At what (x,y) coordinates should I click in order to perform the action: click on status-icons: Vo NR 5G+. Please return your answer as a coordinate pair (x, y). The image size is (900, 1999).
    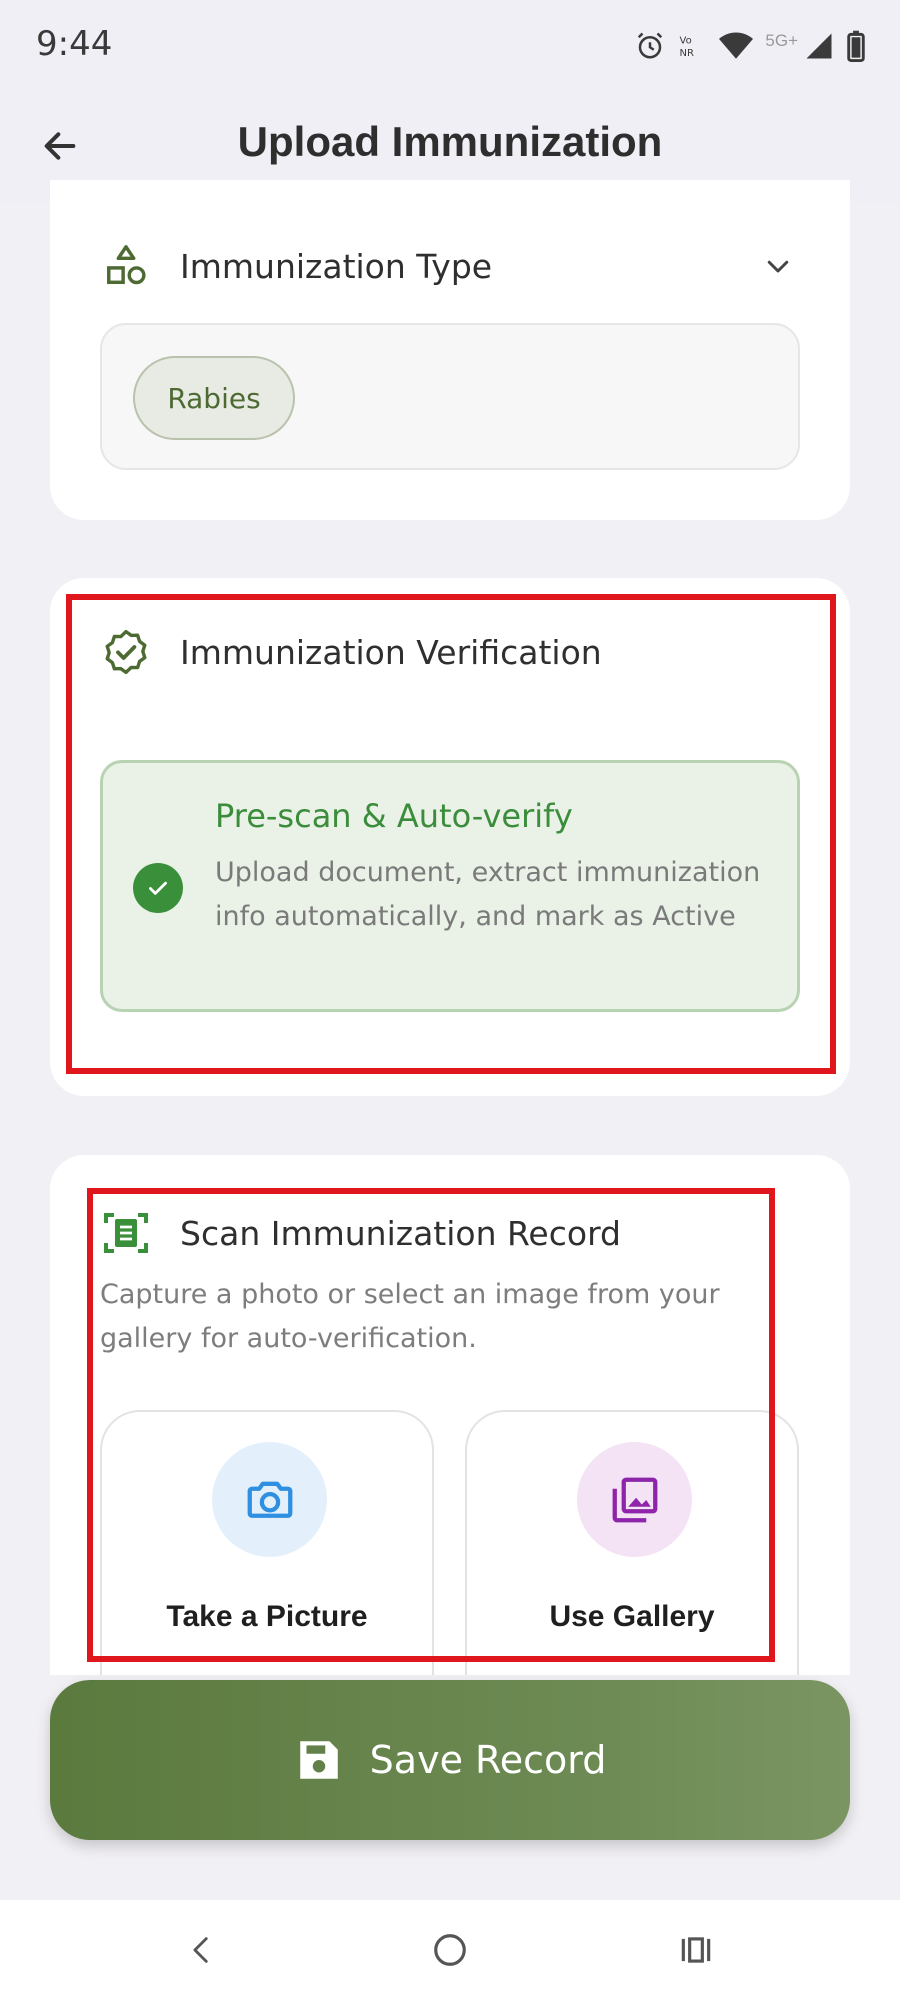
    Looking at the image, I should click on (750, 46).